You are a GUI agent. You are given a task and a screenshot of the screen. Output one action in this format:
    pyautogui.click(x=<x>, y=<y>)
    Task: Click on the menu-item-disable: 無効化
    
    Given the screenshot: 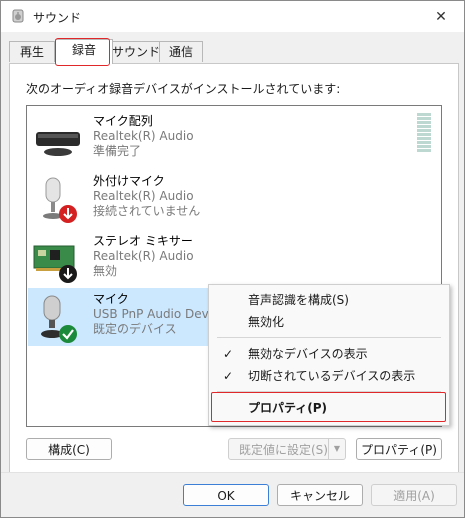 What is the action you would take?
    pyautogui.click(x=329, y=322)
    